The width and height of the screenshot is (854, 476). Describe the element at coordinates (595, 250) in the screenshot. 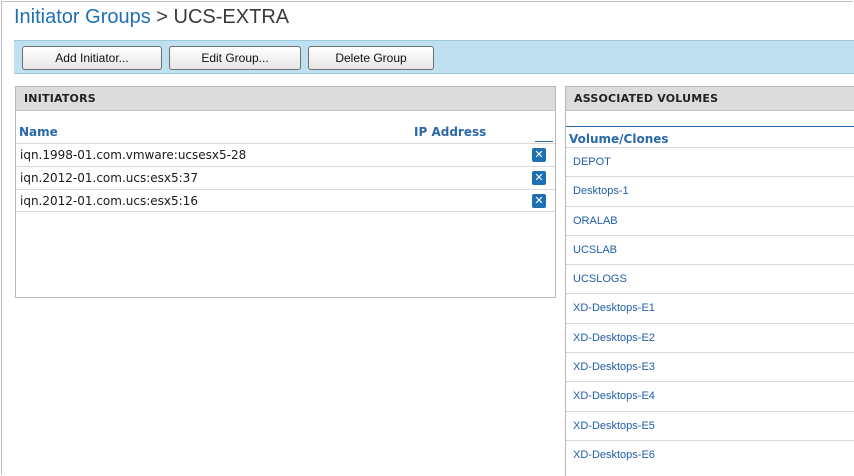

I see `volume-link: UCSLAB` at that location.